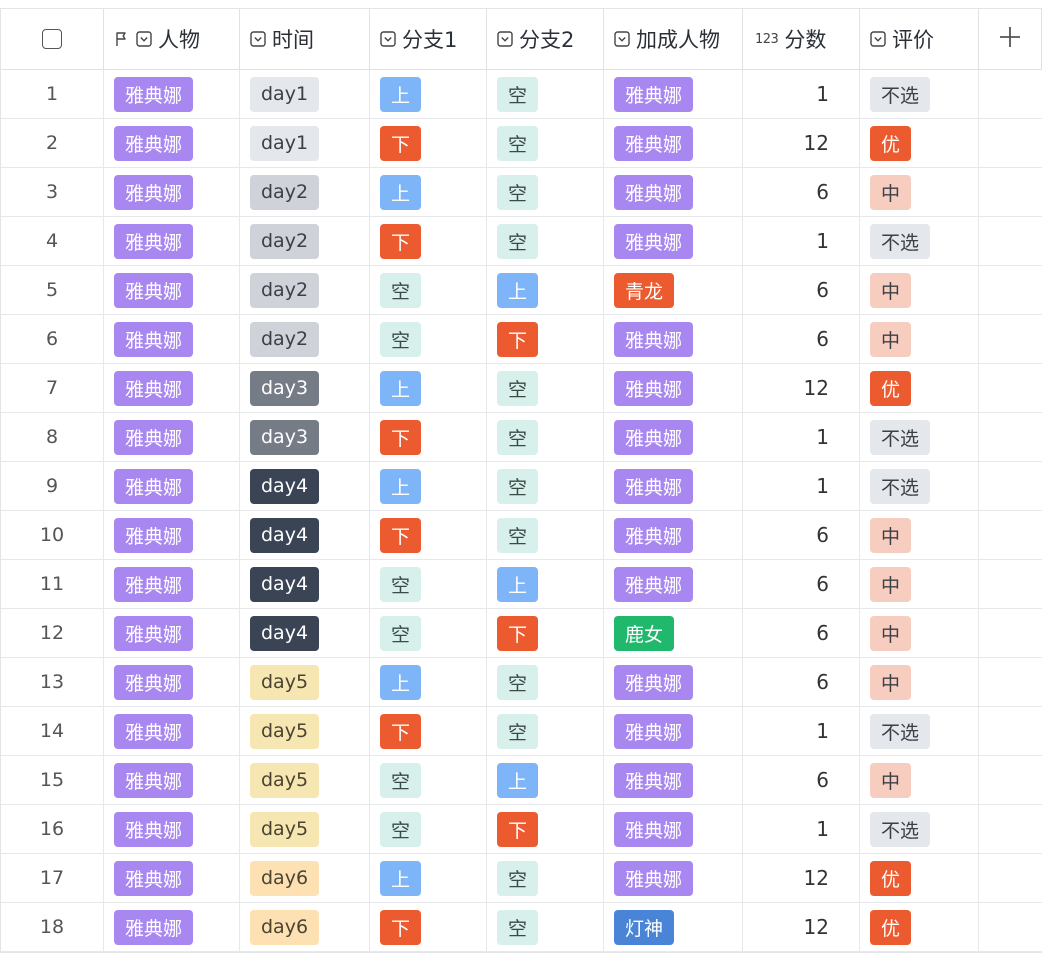 The image size is (1046, 953). What do you see at coordinates (521, 682) in the screenshot?
I see `table-row: 13 雅典娜 day5 上 空 雅典娜 6 中` at bounding box center [521, 682].